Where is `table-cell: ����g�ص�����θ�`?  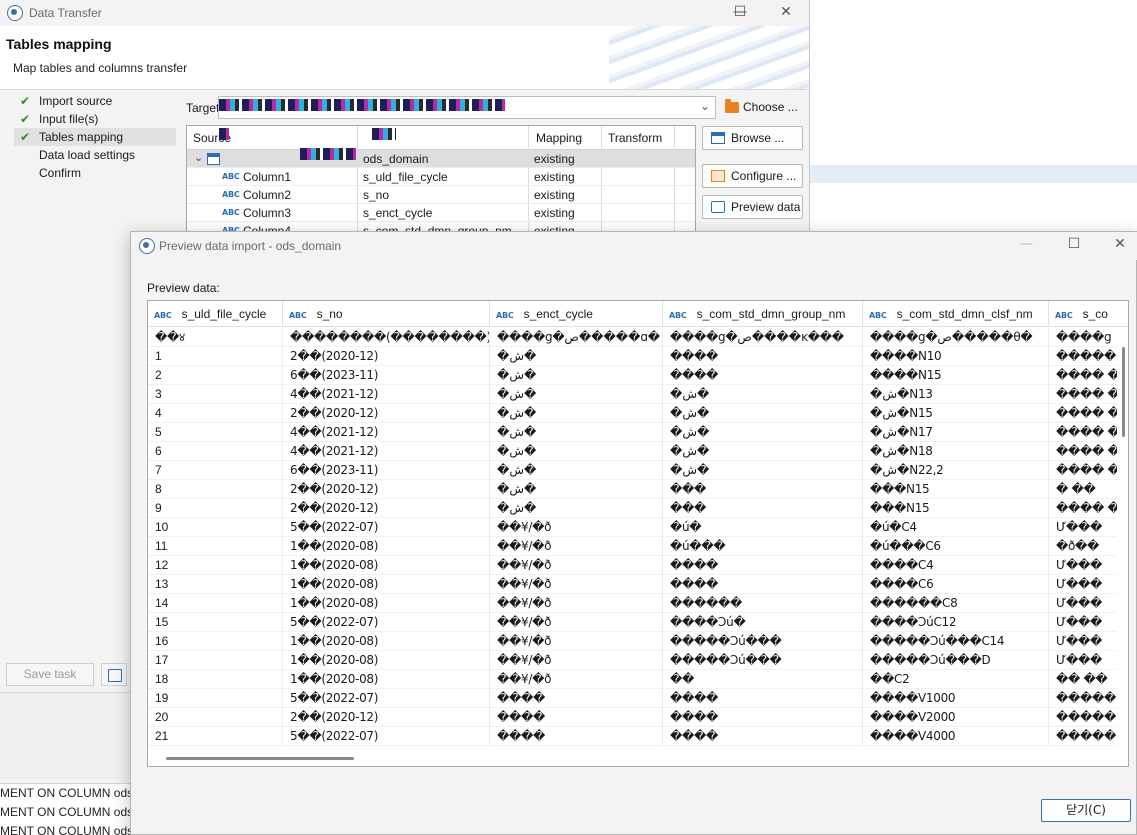 table-cell: ����g�ص�����θ� is located at coordinates (956, 337).